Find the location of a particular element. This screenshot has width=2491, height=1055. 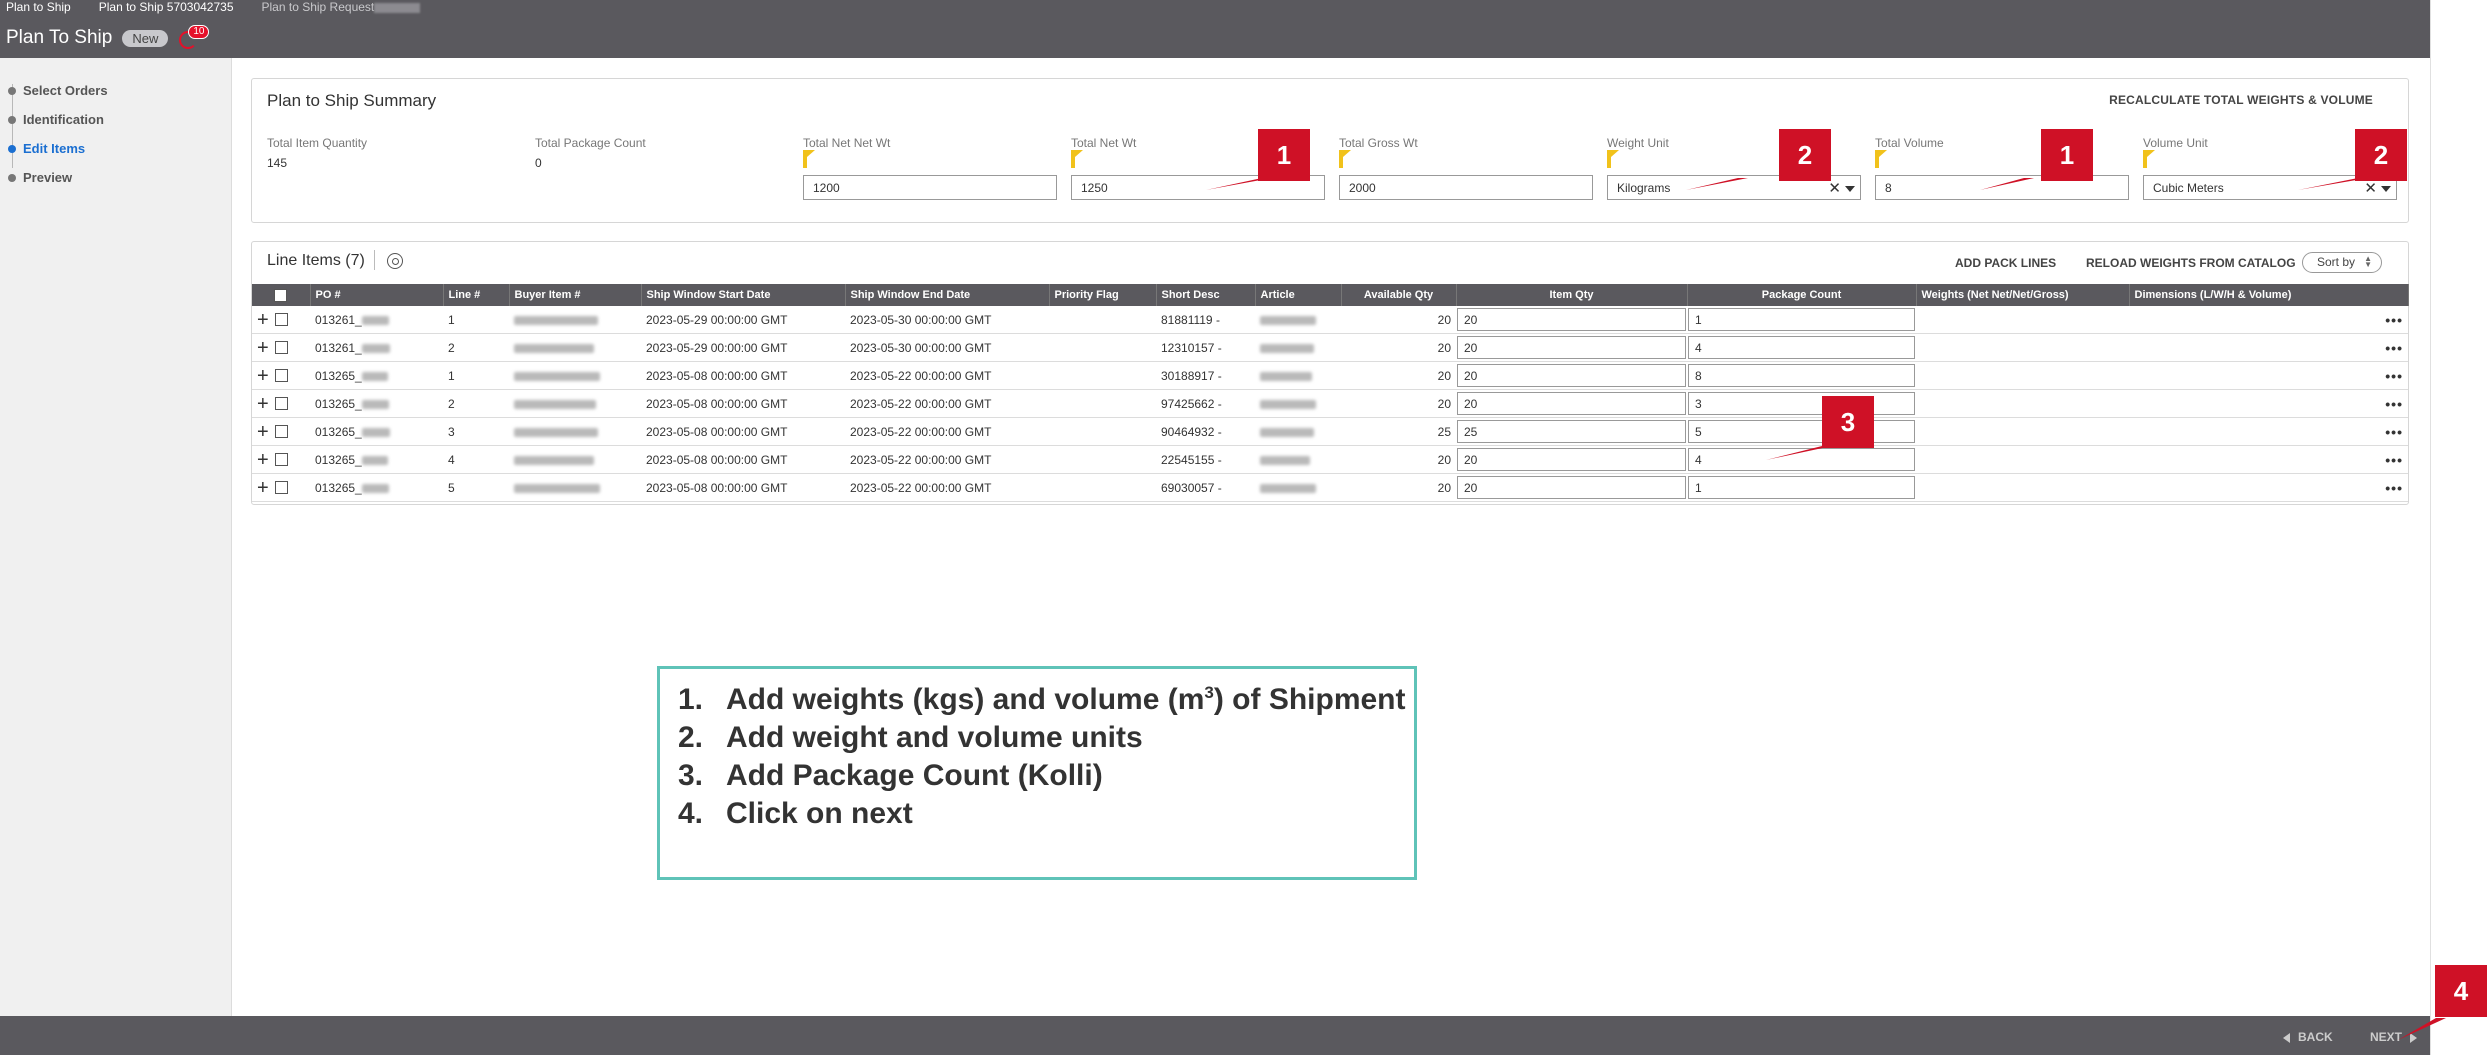

total-net-net-wt-input: 1200 is located at coordinates (930, 187).